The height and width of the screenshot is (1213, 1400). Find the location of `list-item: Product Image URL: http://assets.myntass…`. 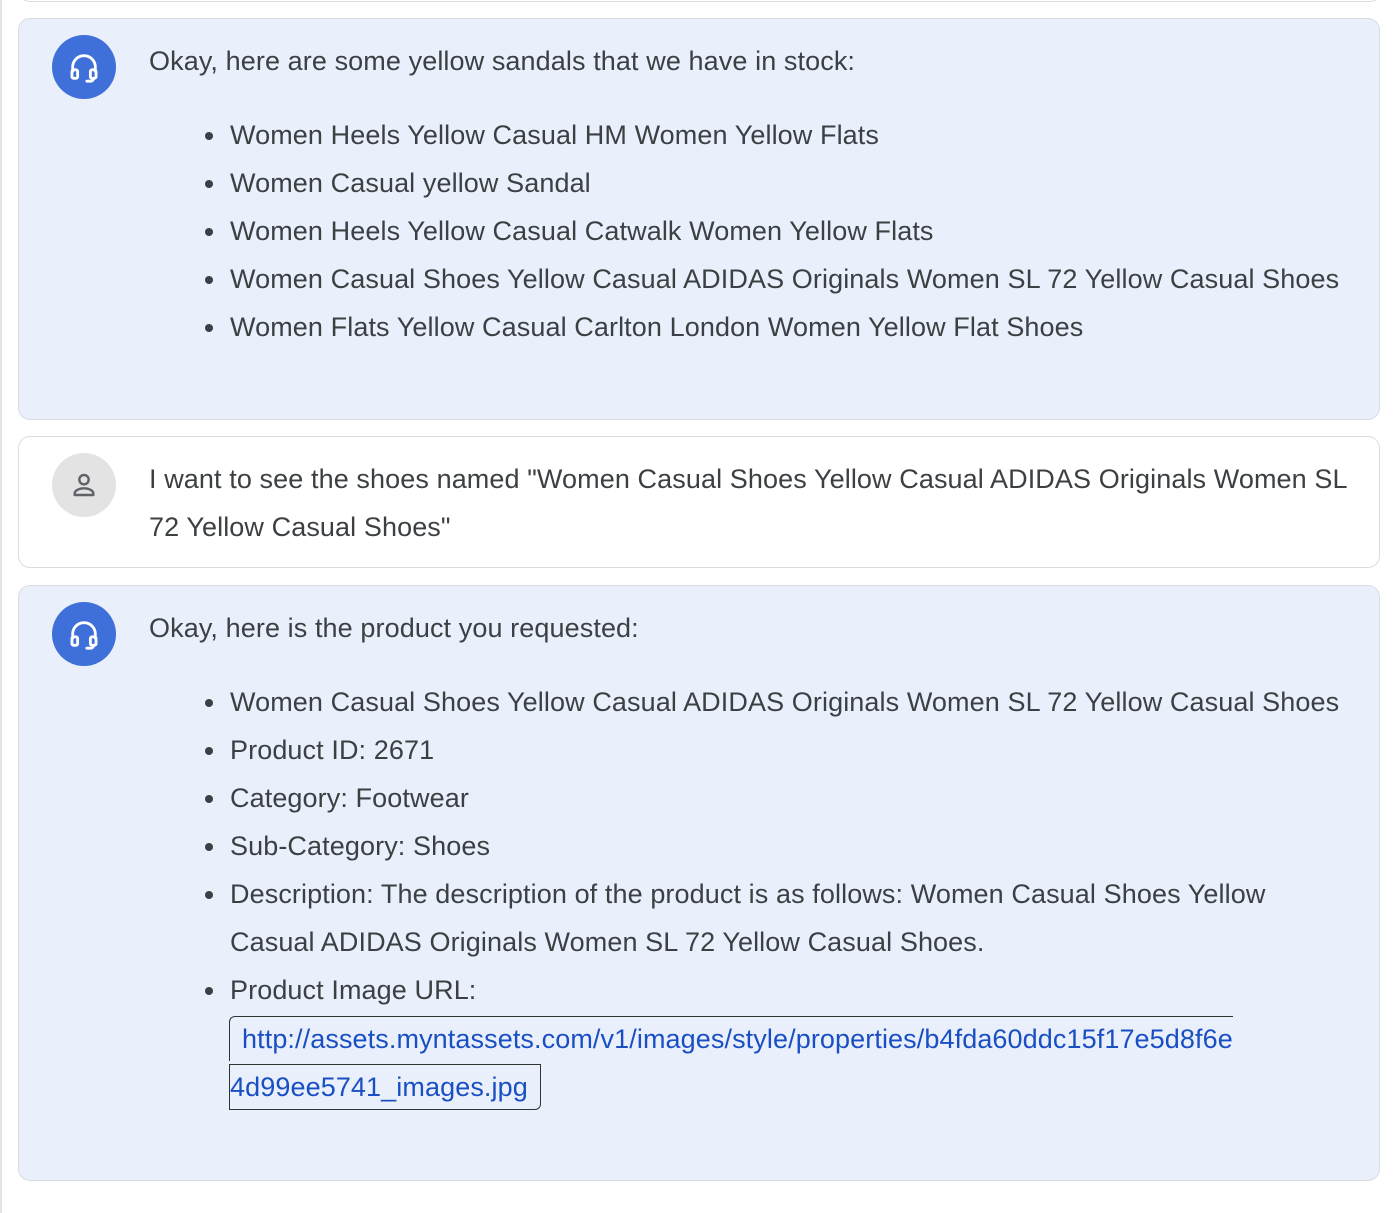

list-item: Product Image URL: http://assets.myntass… is located at coordinates (777, 1038).